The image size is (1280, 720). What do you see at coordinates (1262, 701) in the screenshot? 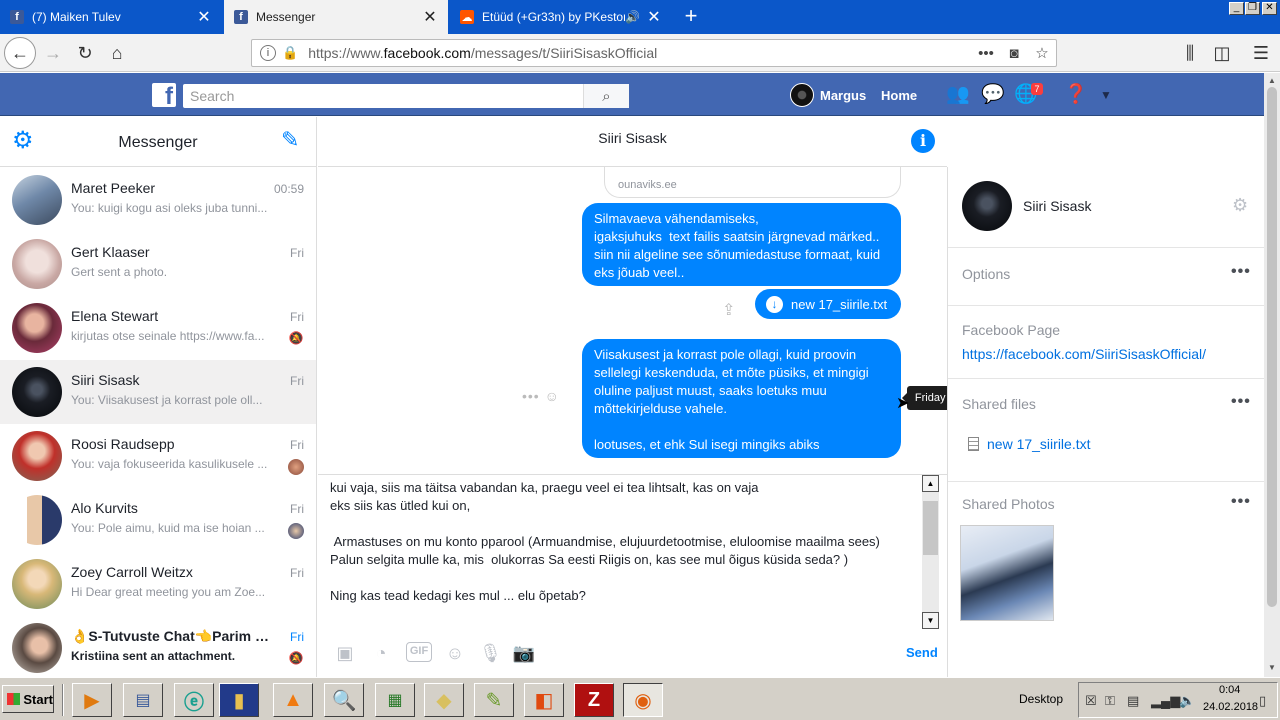
I see `tray-icon: ▯` at bounding box center [1262, 701].